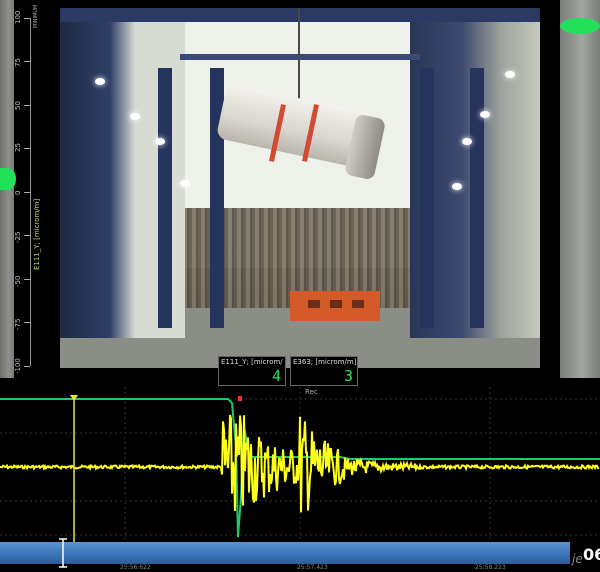  Describe the element at coordinates (240, 398) in the screenshot. I see `event-marker` at that location.